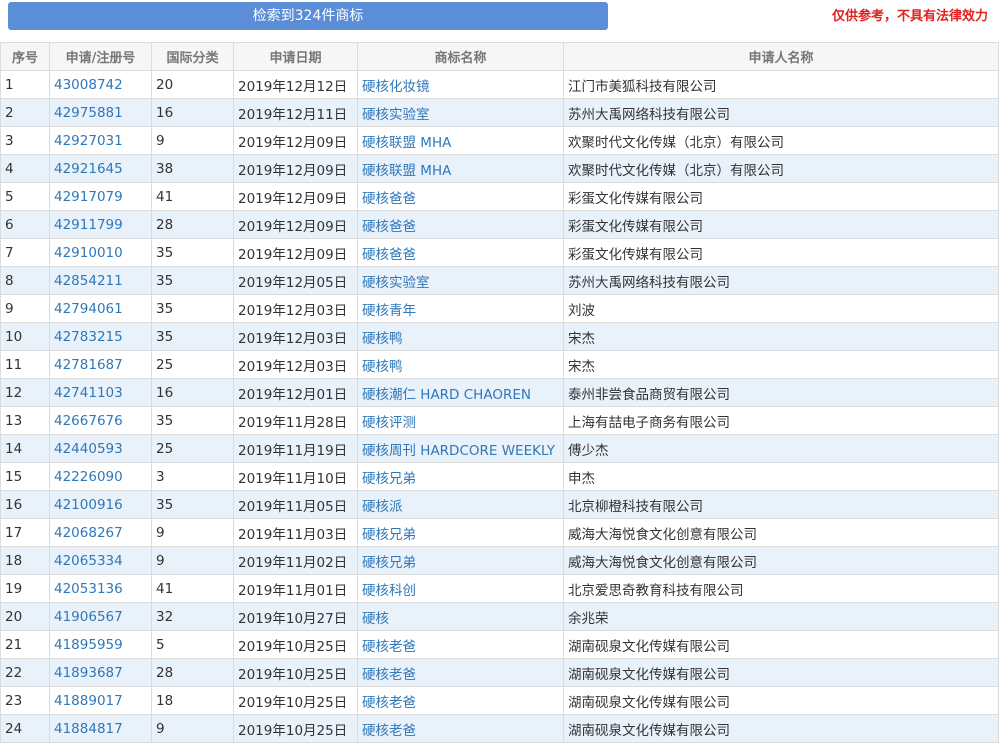  Describe the element at coordinates (100, 616) in the screenshot. I see `cell-reg-no: 41906567` at that location.